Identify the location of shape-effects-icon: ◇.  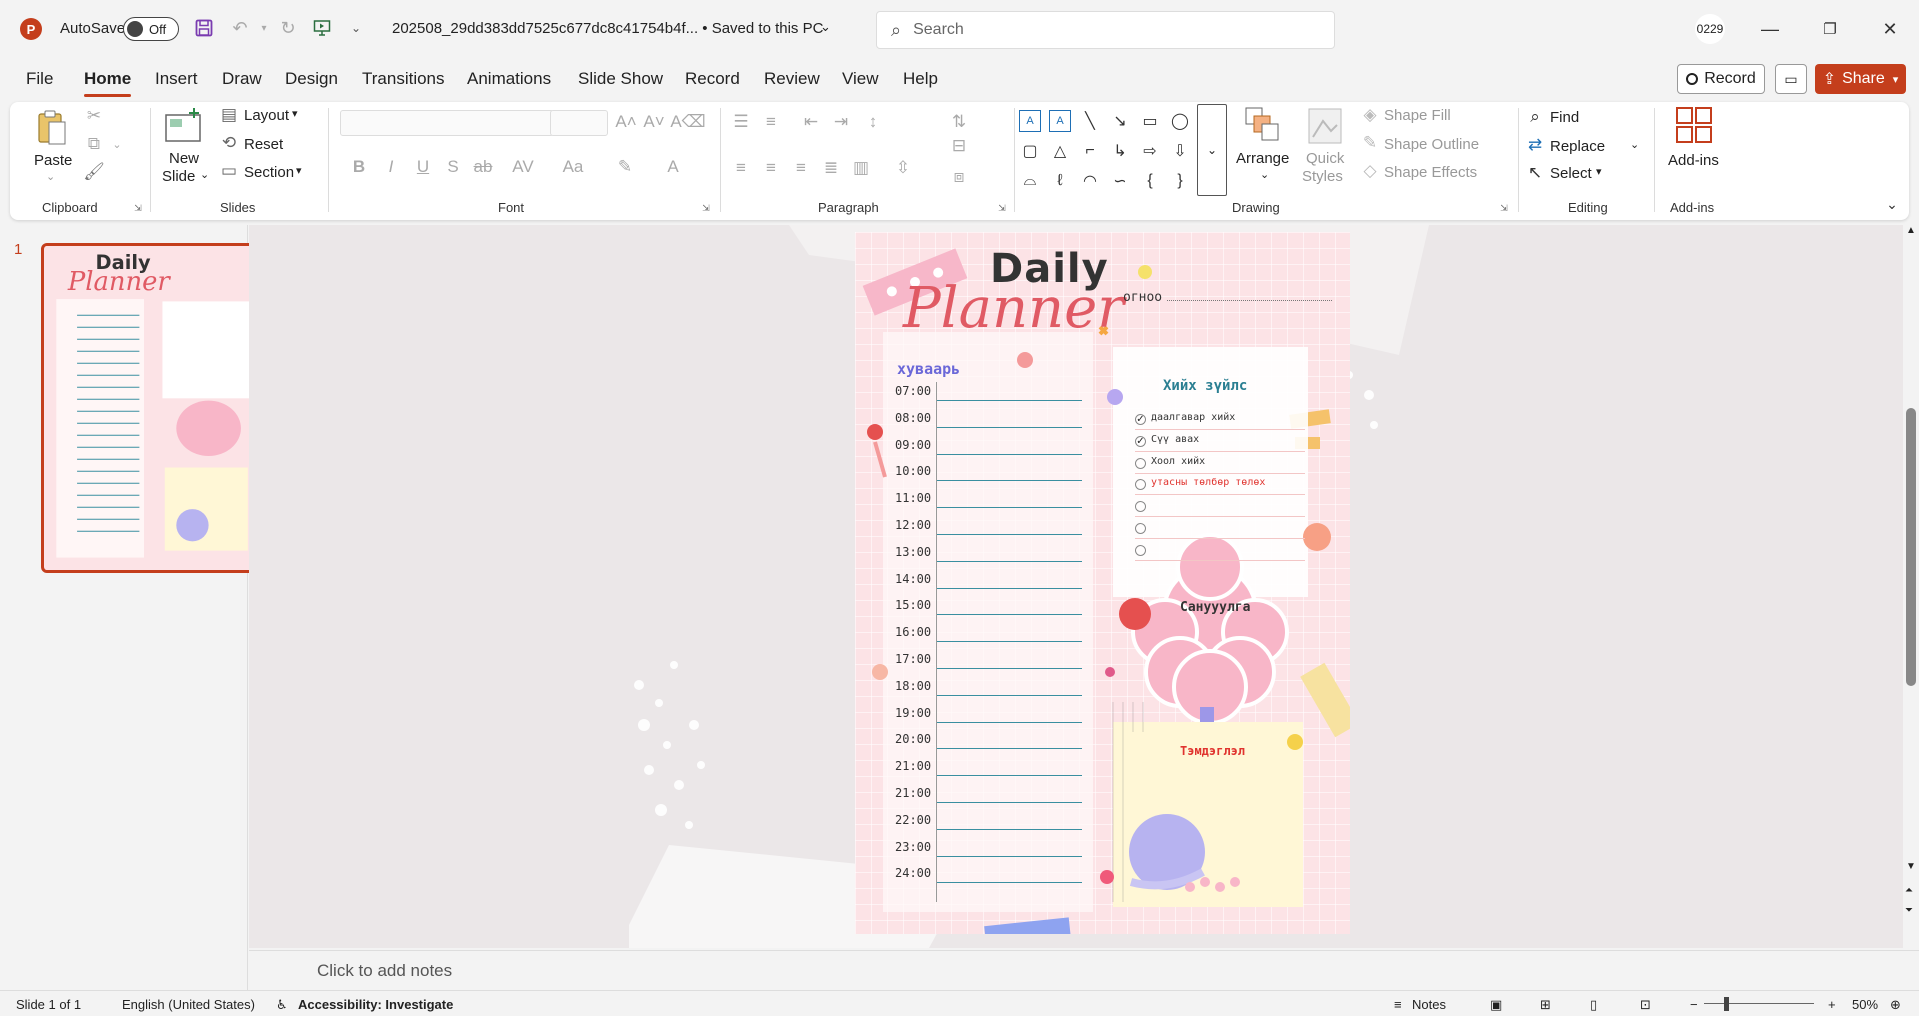
(1370, 171).